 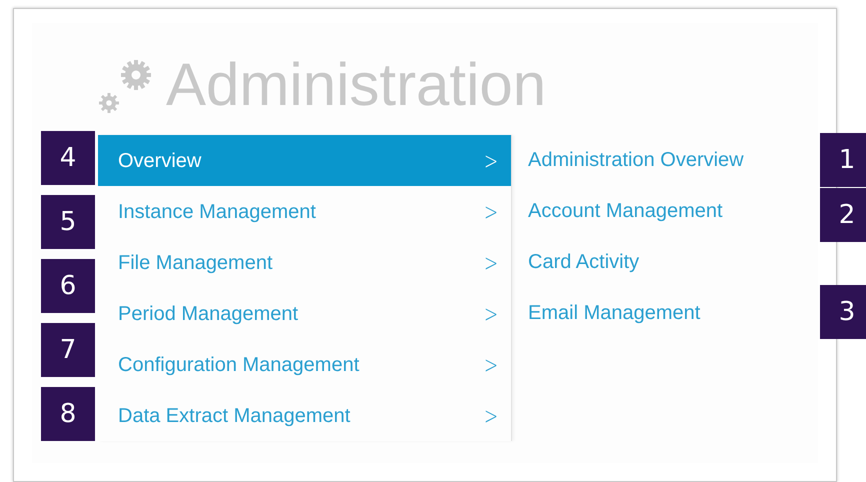 What do you see at coordinates (636, 160) in the screenshot?
I see `submenu-link: Administration Overview` at bounding box center [636, 160].